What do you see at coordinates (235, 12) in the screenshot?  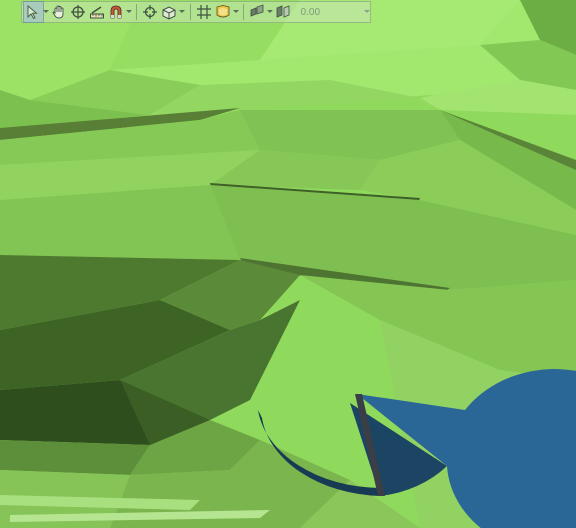 I see `layer-tool-dropdown` at bounding box center [235, 12].